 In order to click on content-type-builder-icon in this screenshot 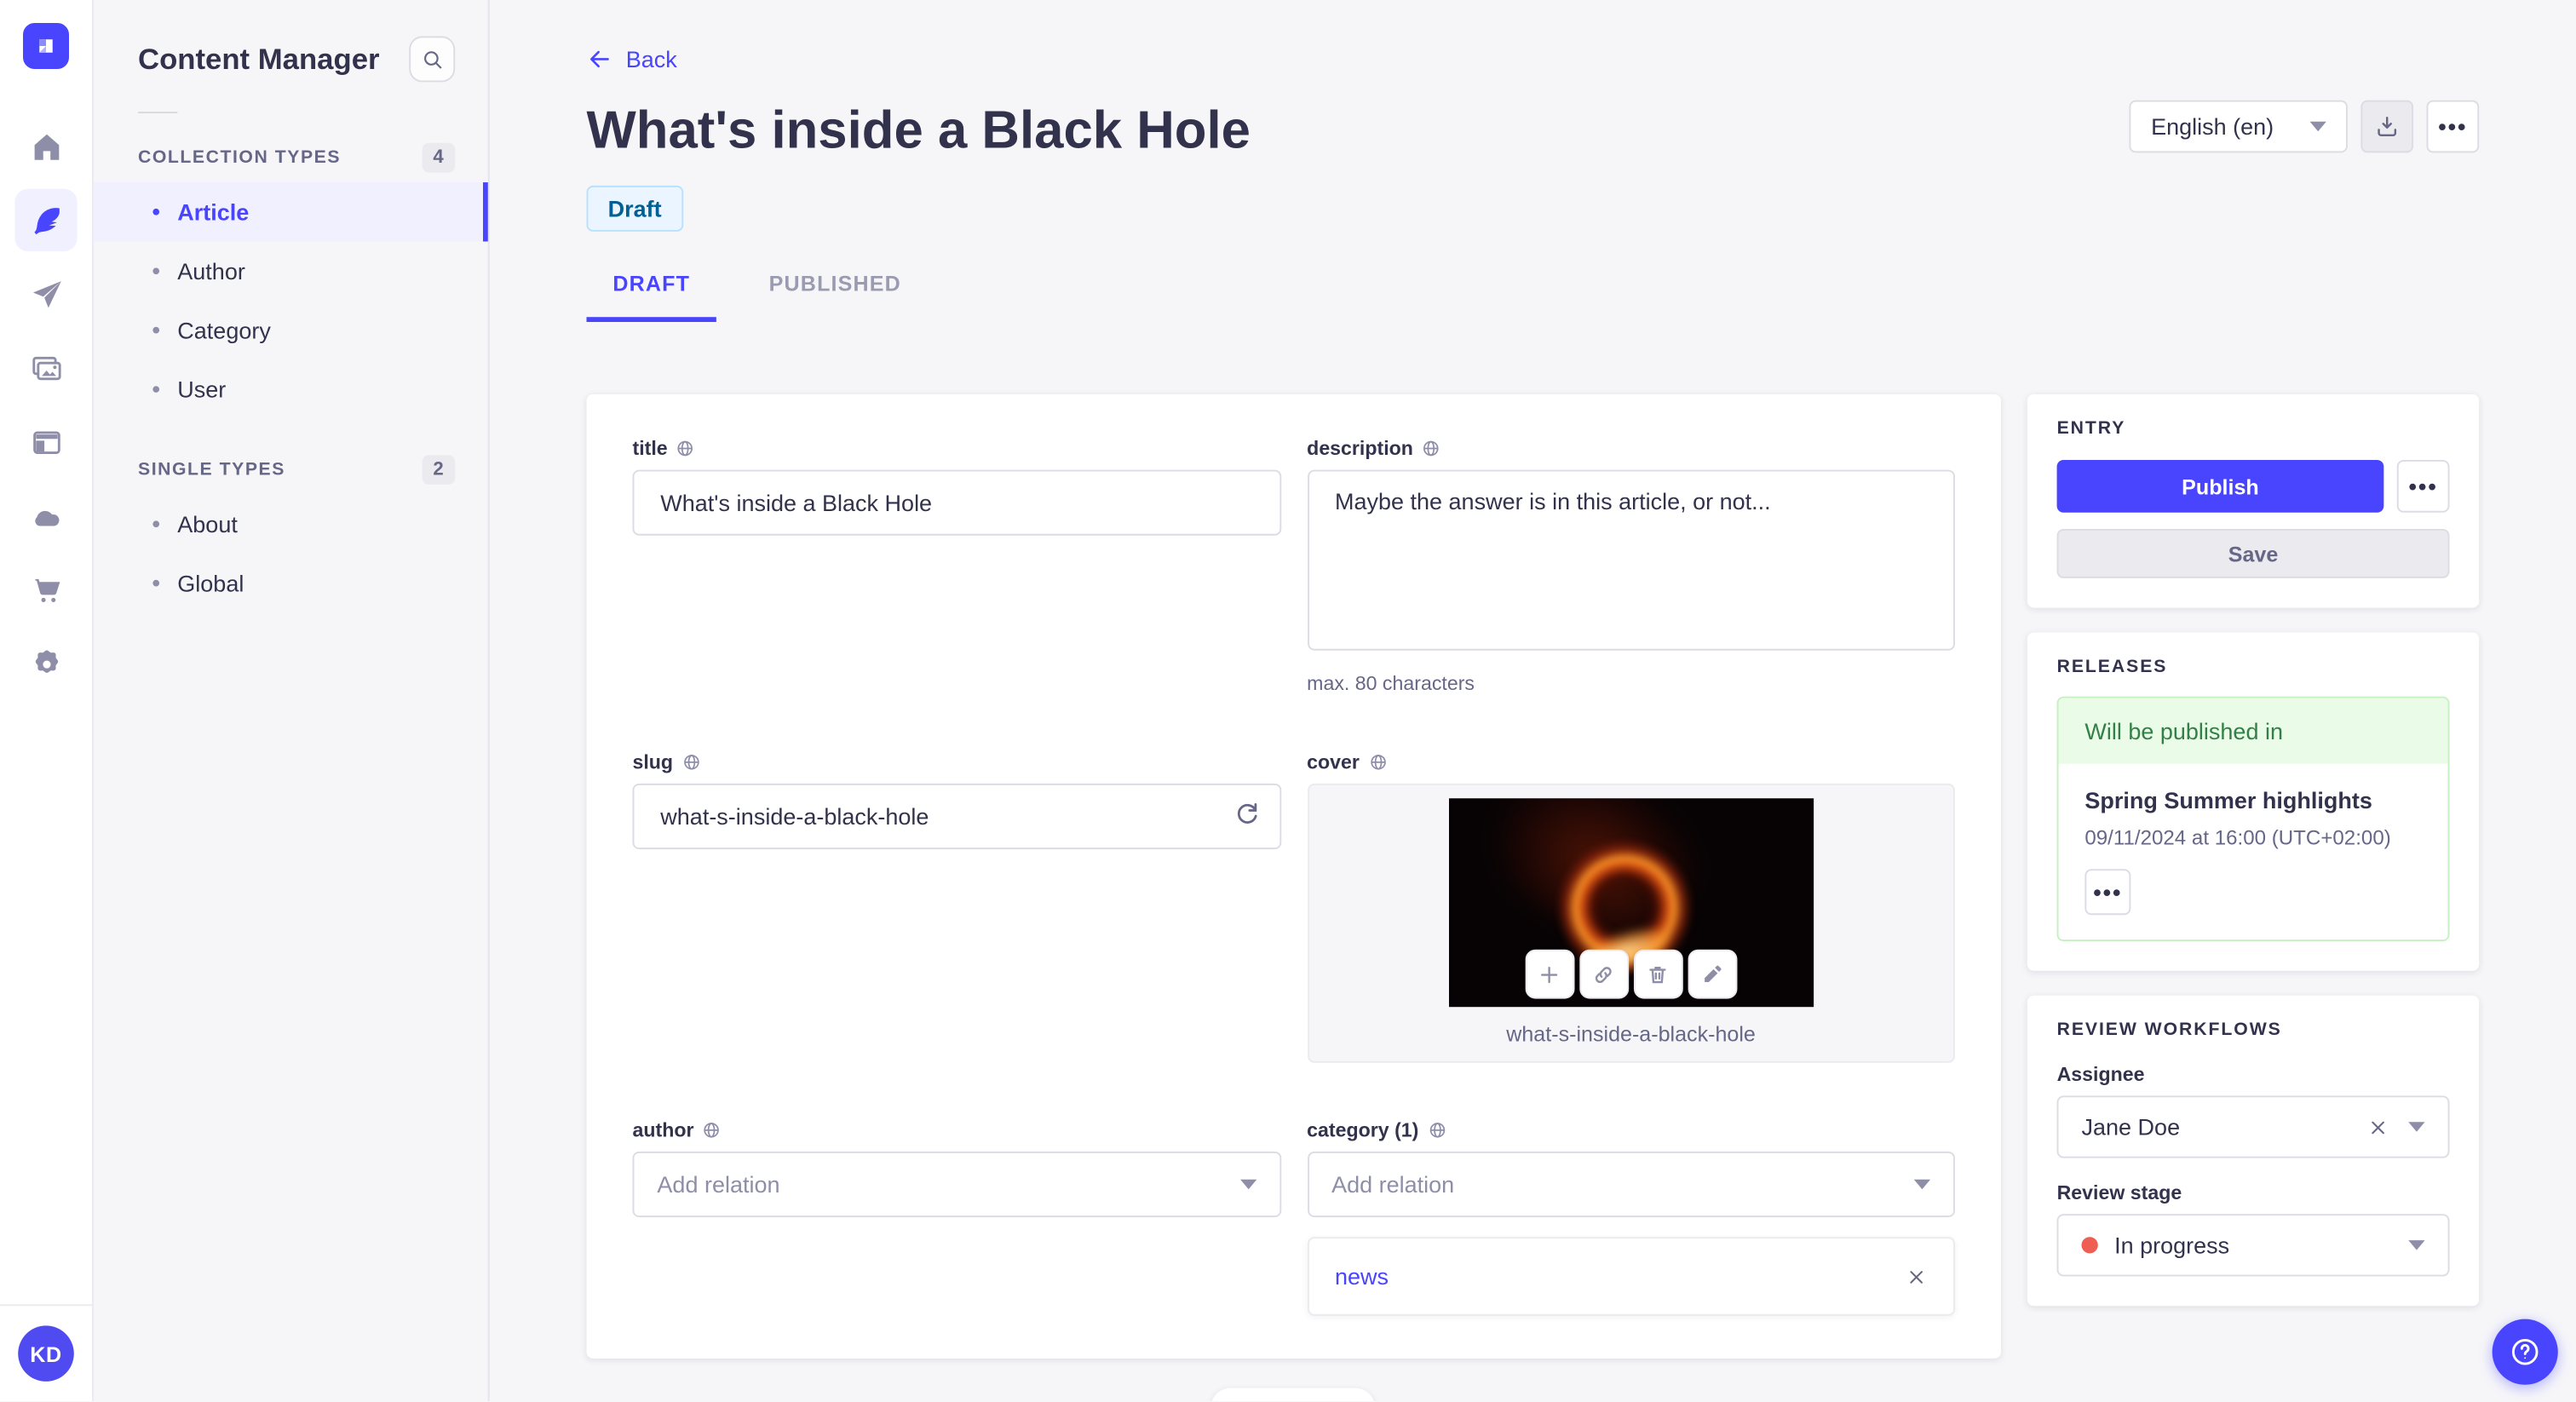, I will do `click(46, 442)`.